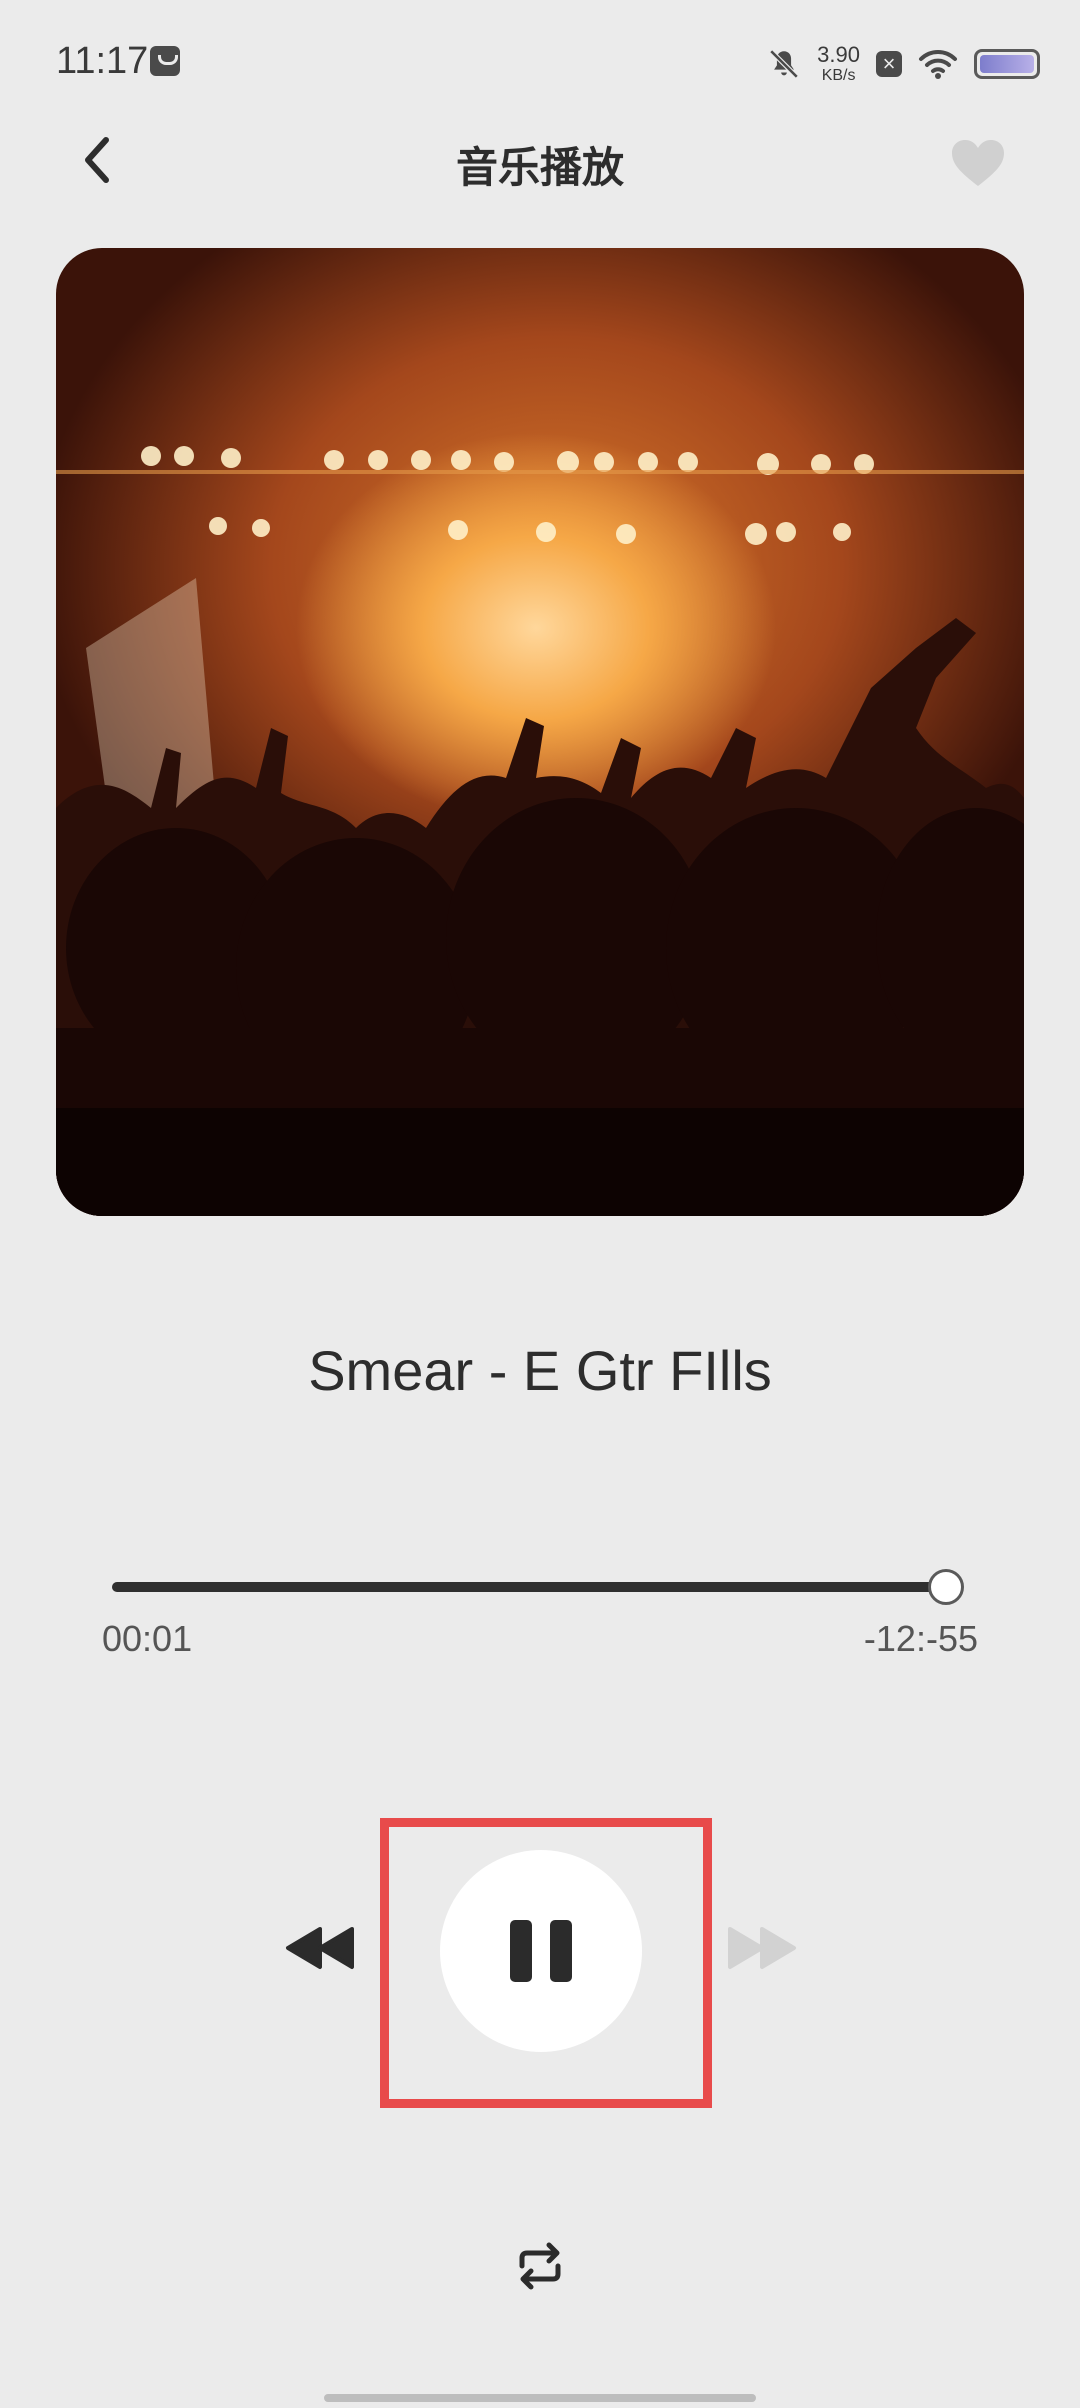 The image size is (1080, 2408). Describe the element at coordinates (784, 64) in the screenshot. I see `mute-bell-icon` at that location.